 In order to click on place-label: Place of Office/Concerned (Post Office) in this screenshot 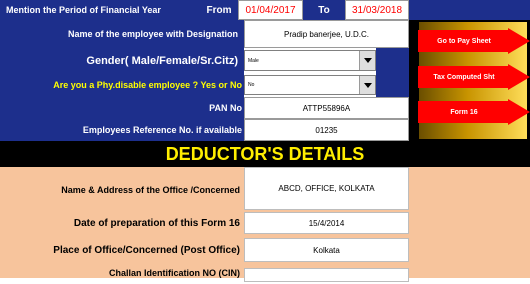, I will do `click(146, 250)`.